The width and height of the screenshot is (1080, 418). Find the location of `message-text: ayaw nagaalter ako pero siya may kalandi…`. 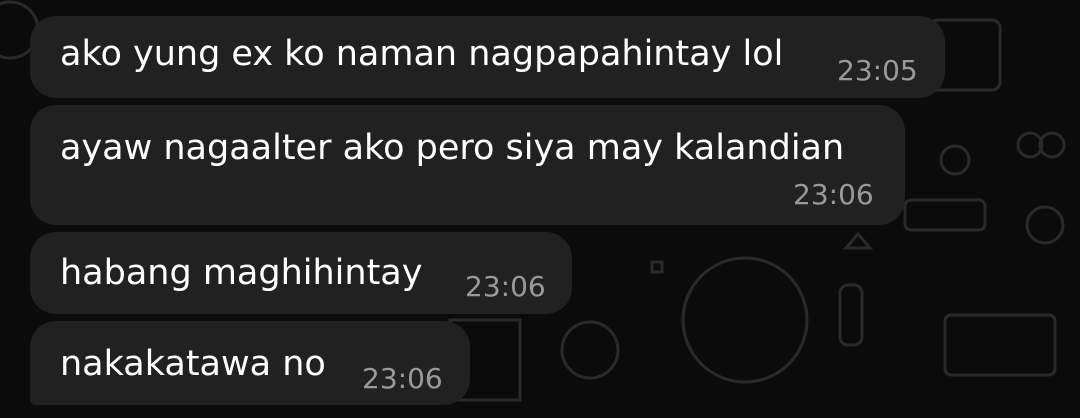

message-text: ayaw nagaalter ako pero siya may kalandi… is located at coordinates (452, 148).